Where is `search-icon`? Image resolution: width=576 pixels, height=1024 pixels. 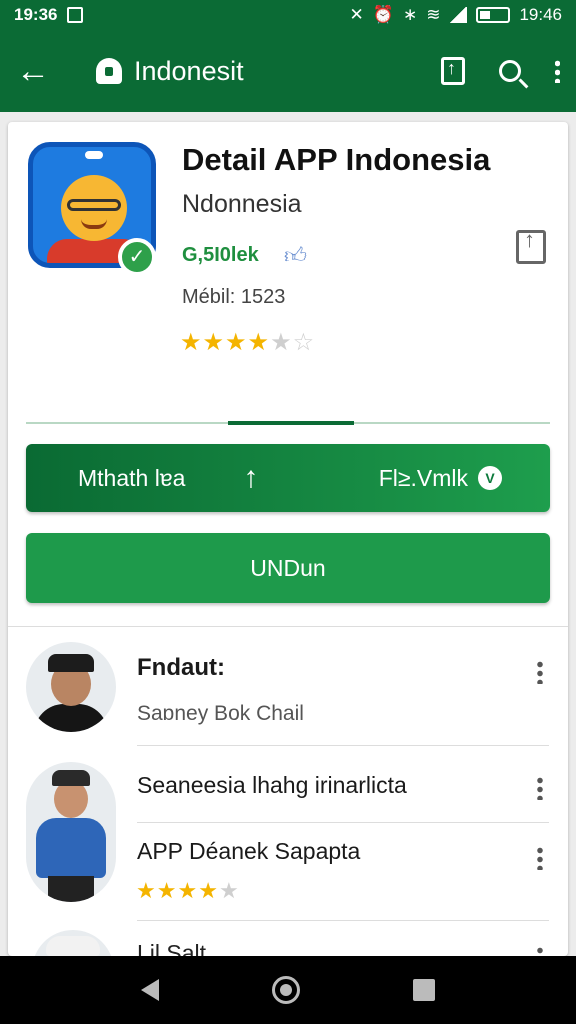 search-icon is located at coordinates (510, 71).